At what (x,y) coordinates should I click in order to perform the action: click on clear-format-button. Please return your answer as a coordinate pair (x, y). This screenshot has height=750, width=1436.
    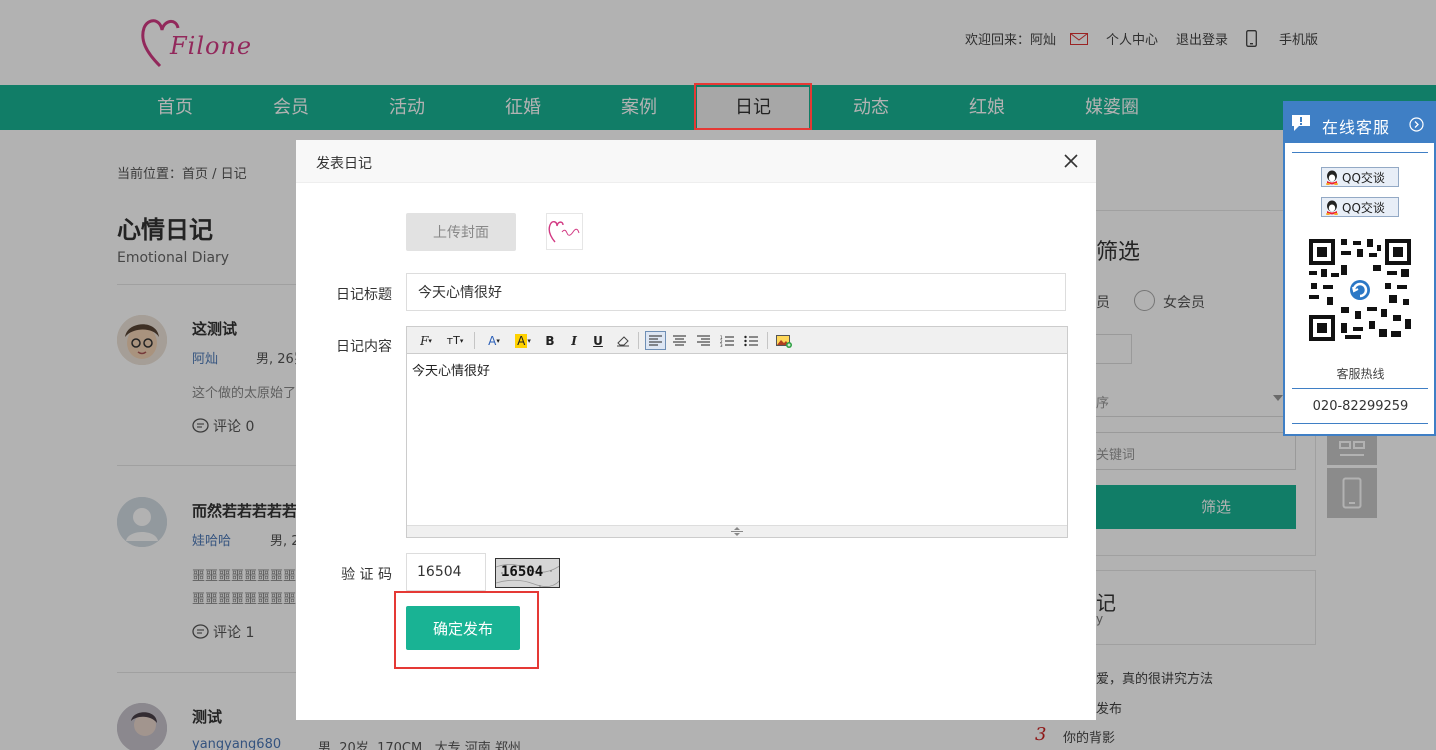
    Looking at the image, I should click on (623, 340).